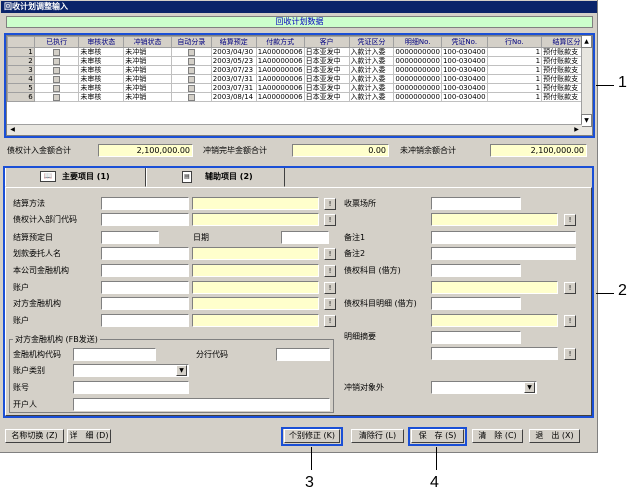 The height and width of the screenshot is (501, 633). Describe the element at coordinates (570, 288) in the screenshot. I see `credit-subject-lookup-button: !` at that location.